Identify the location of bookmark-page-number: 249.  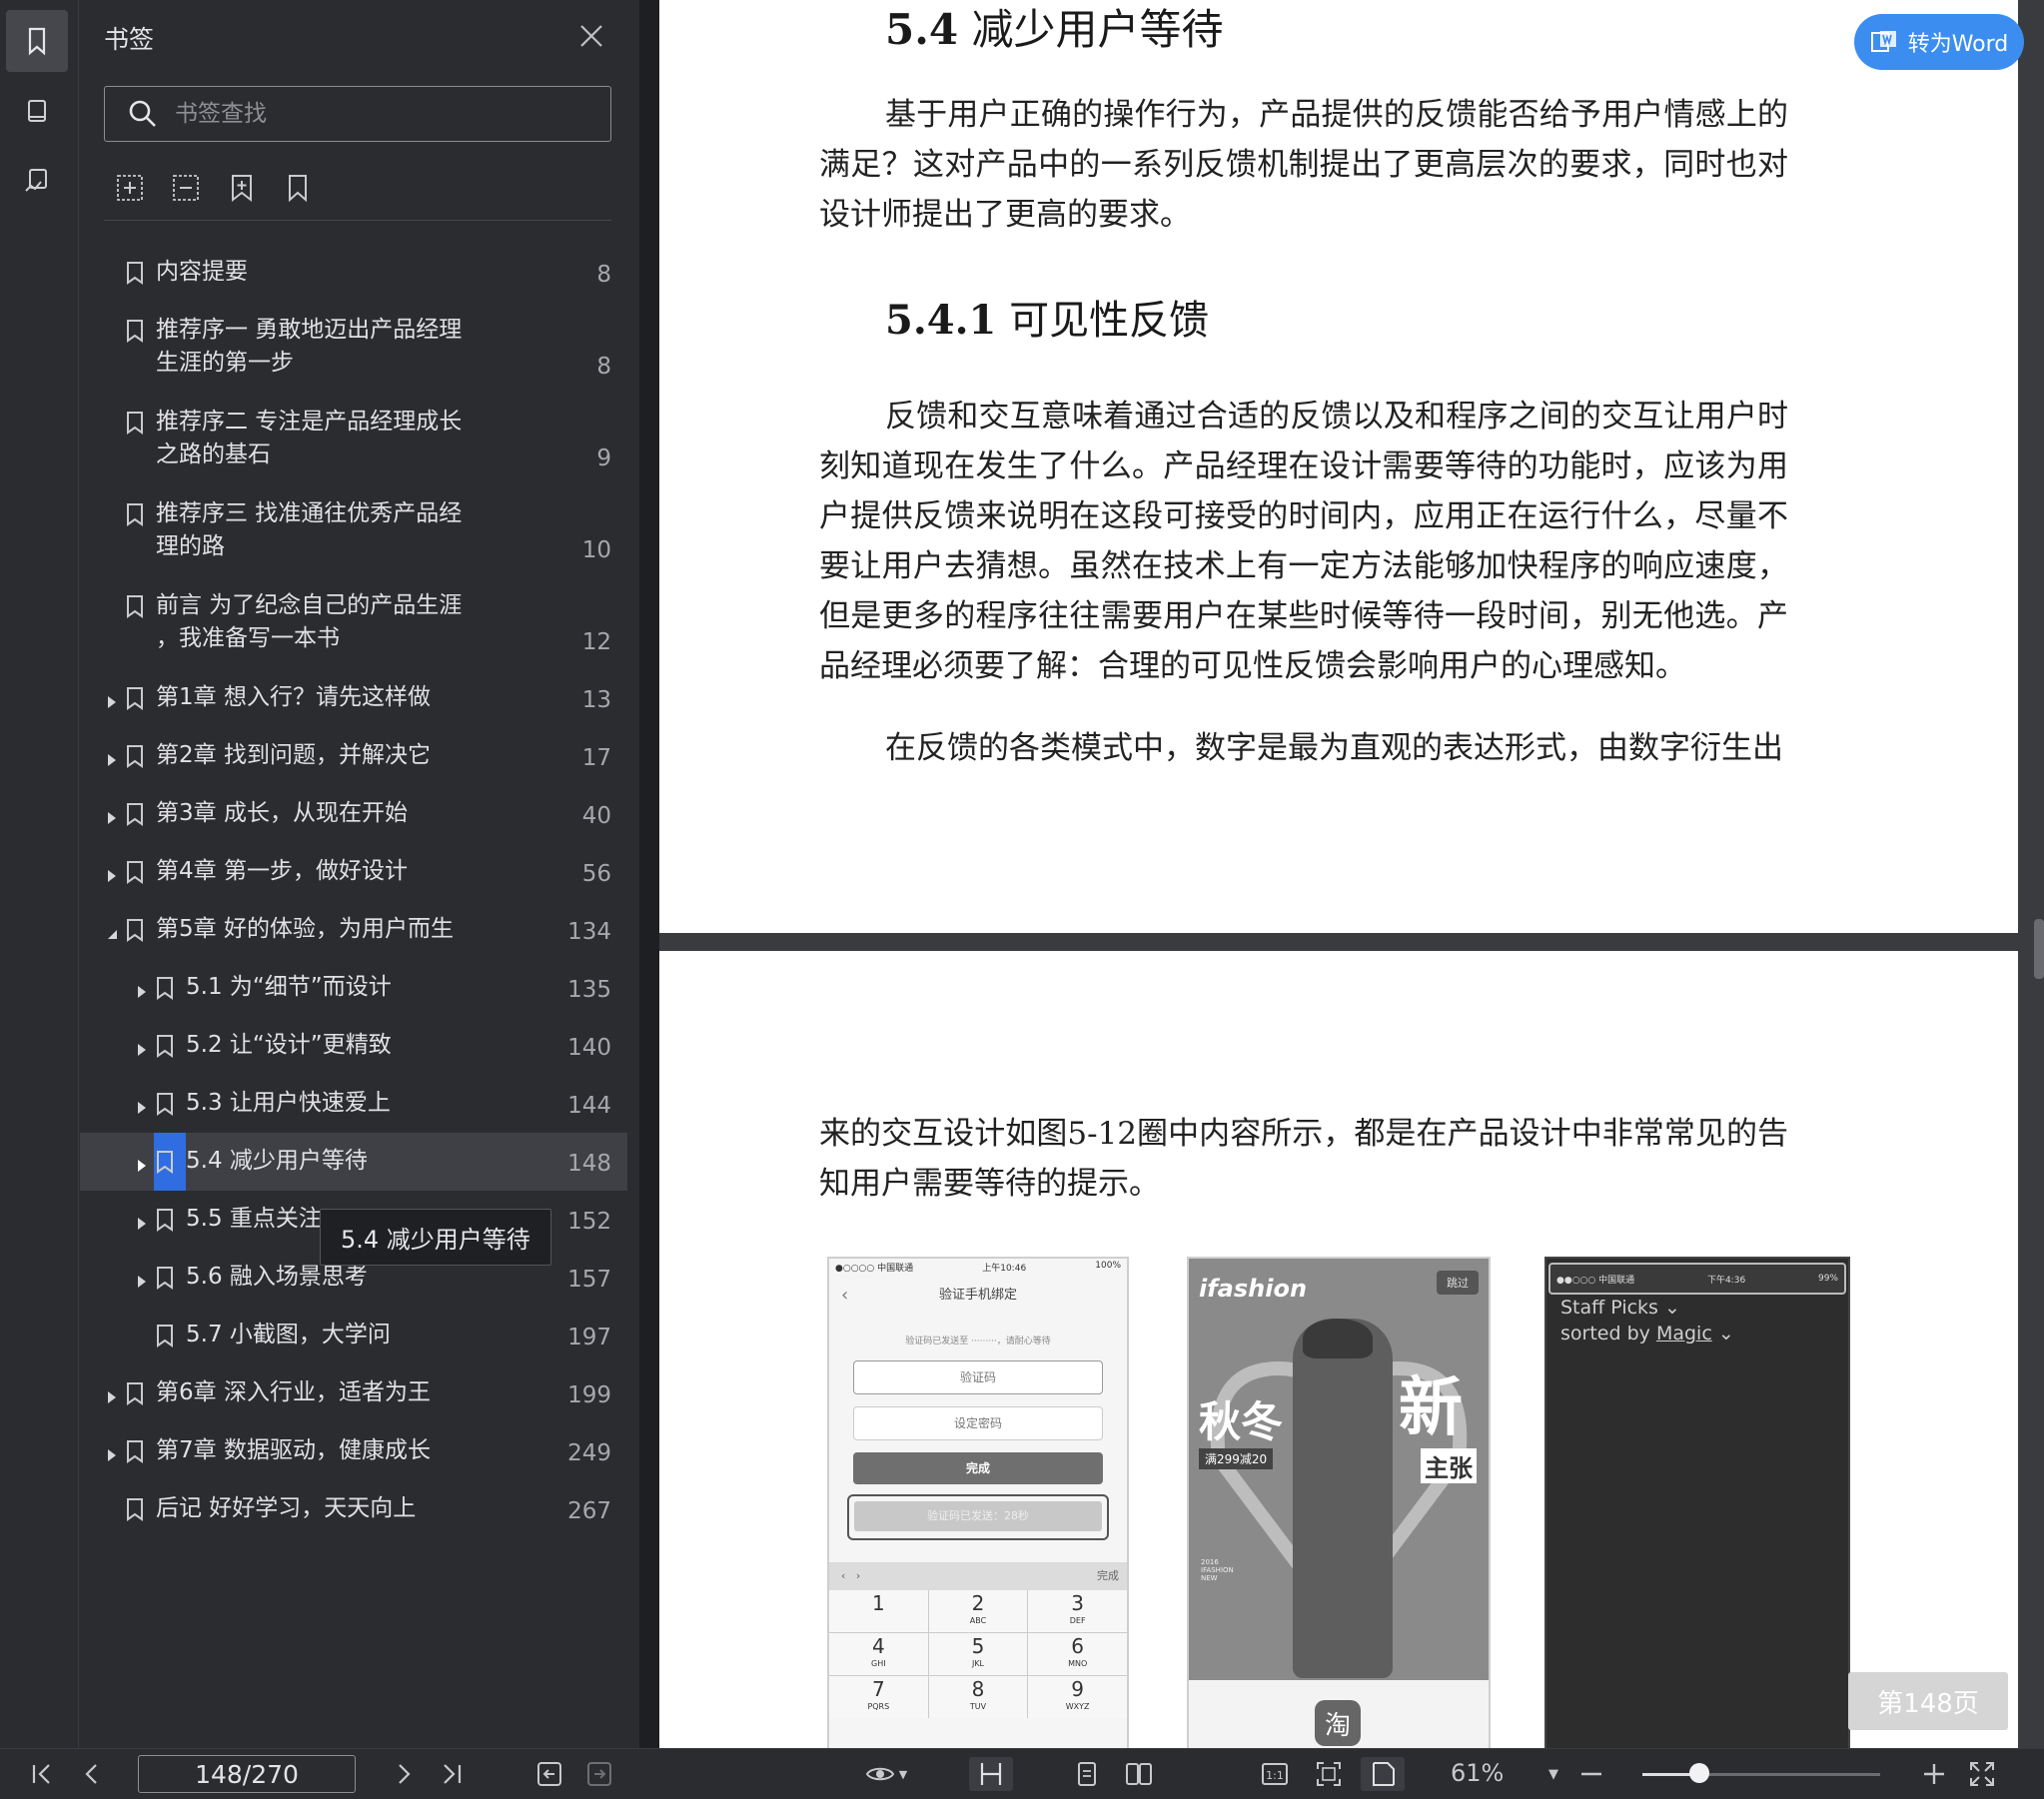
(589, 1453).